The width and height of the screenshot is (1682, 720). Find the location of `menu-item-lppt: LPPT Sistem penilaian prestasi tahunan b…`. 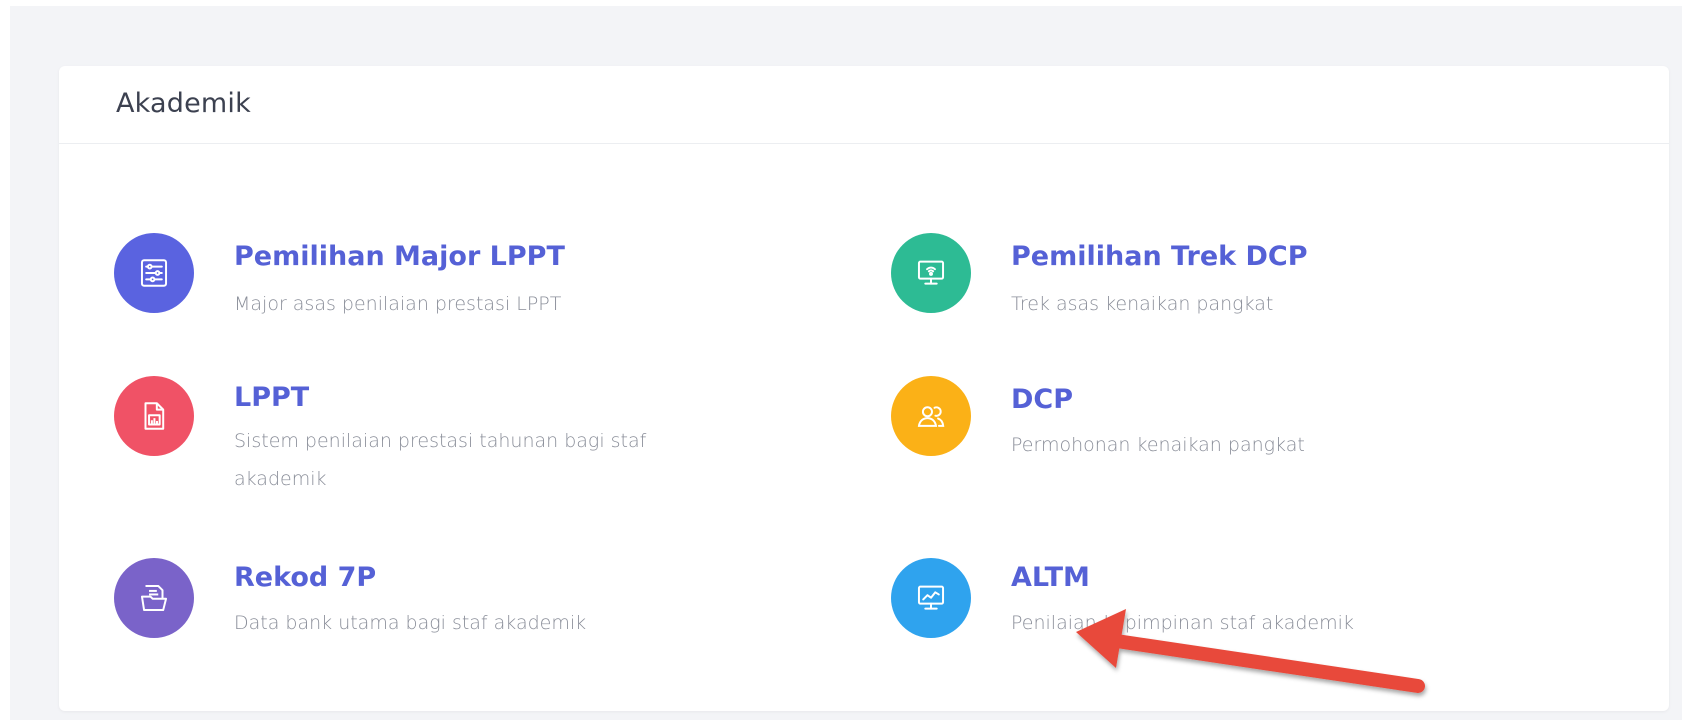

menu-item-lppt: LPPT Sistem penilaian prestasi tahunan b… is located at coordinates (394, 444).